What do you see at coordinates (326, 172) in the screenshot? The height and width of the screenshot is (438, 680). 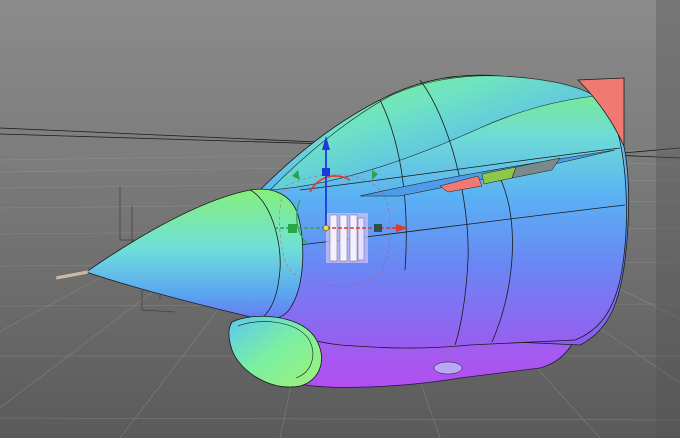 I see `gizmo-axis-y-scale-handle` at bounding box center [326, 172].